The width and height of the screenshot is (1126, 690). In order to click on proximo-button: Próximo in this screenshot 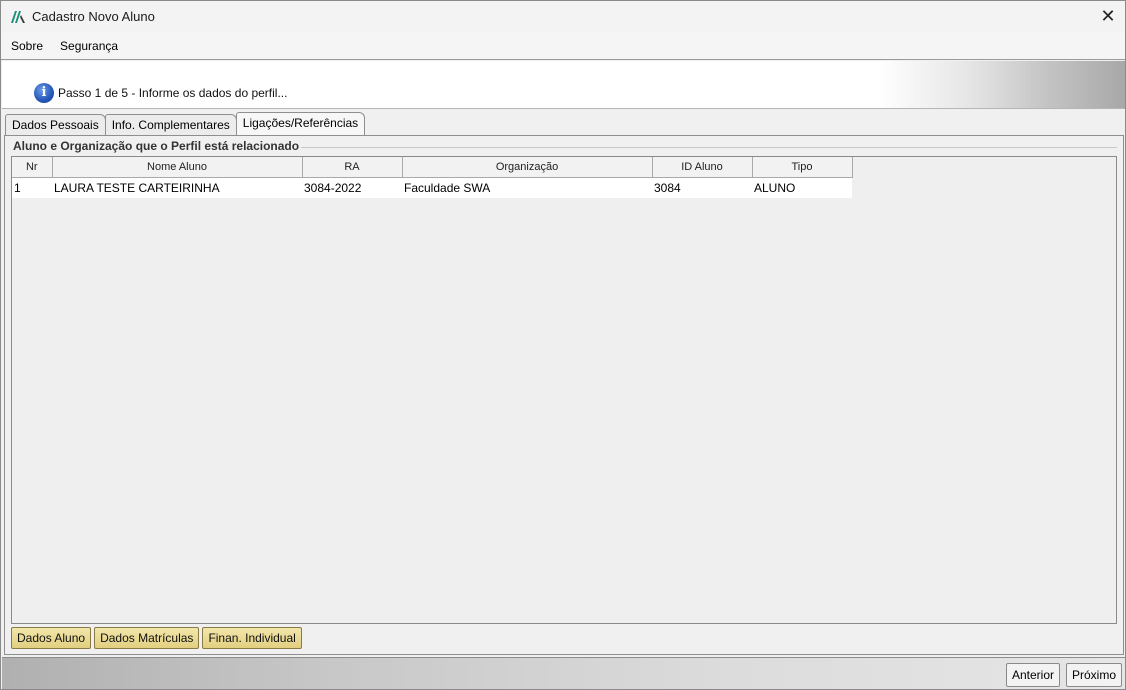, I will do `click(1094, 675)`.